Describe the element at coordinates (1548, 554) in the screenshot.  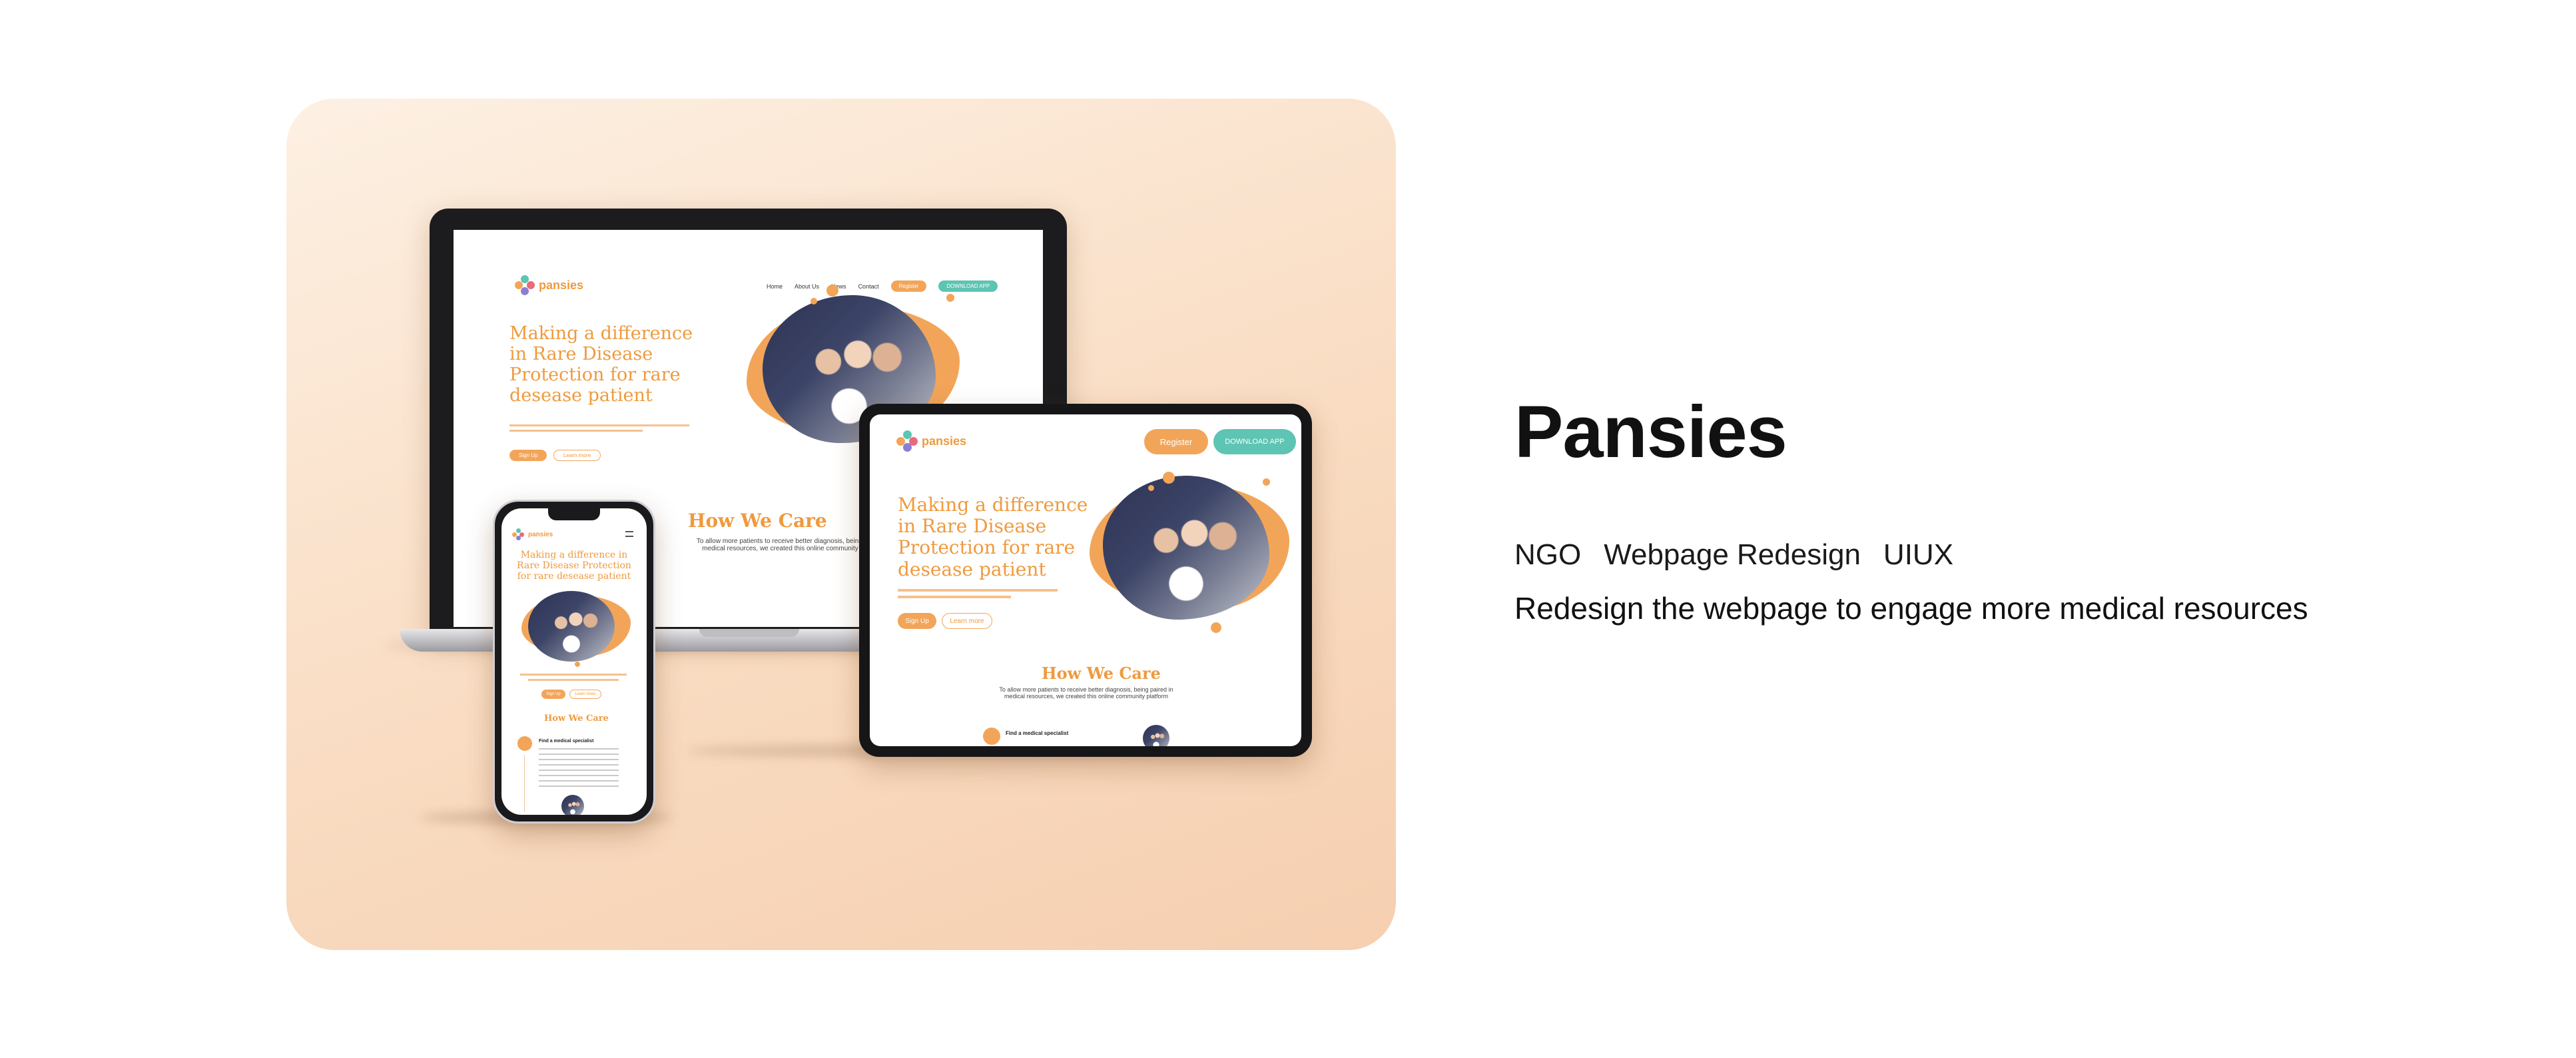
I see `tag-ngo: NGO` at that location.